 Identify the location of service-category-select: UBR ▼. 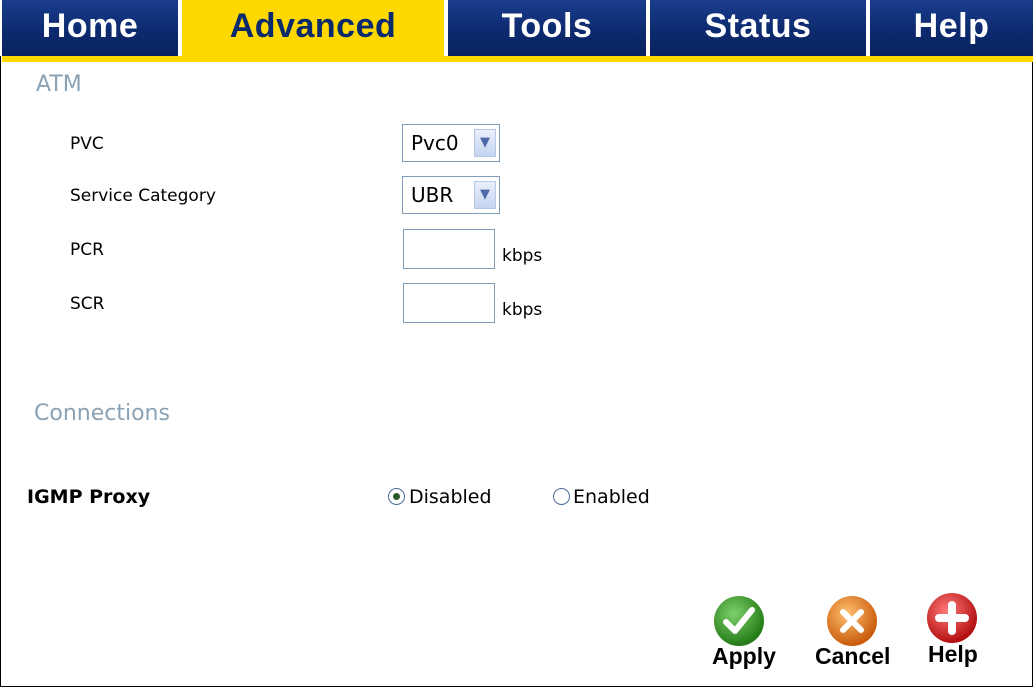
(451, 195).